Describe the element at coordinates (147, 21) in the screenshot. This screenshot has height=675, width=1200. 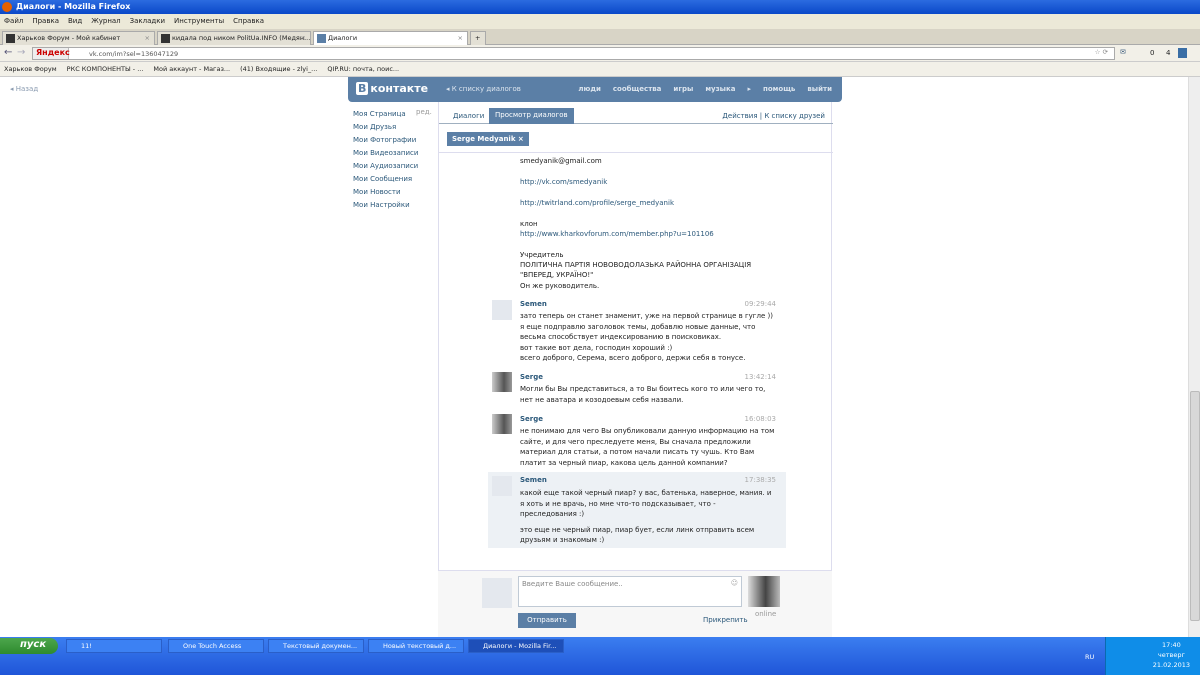
I see `menu-bookmarks: Закладки` at that location.